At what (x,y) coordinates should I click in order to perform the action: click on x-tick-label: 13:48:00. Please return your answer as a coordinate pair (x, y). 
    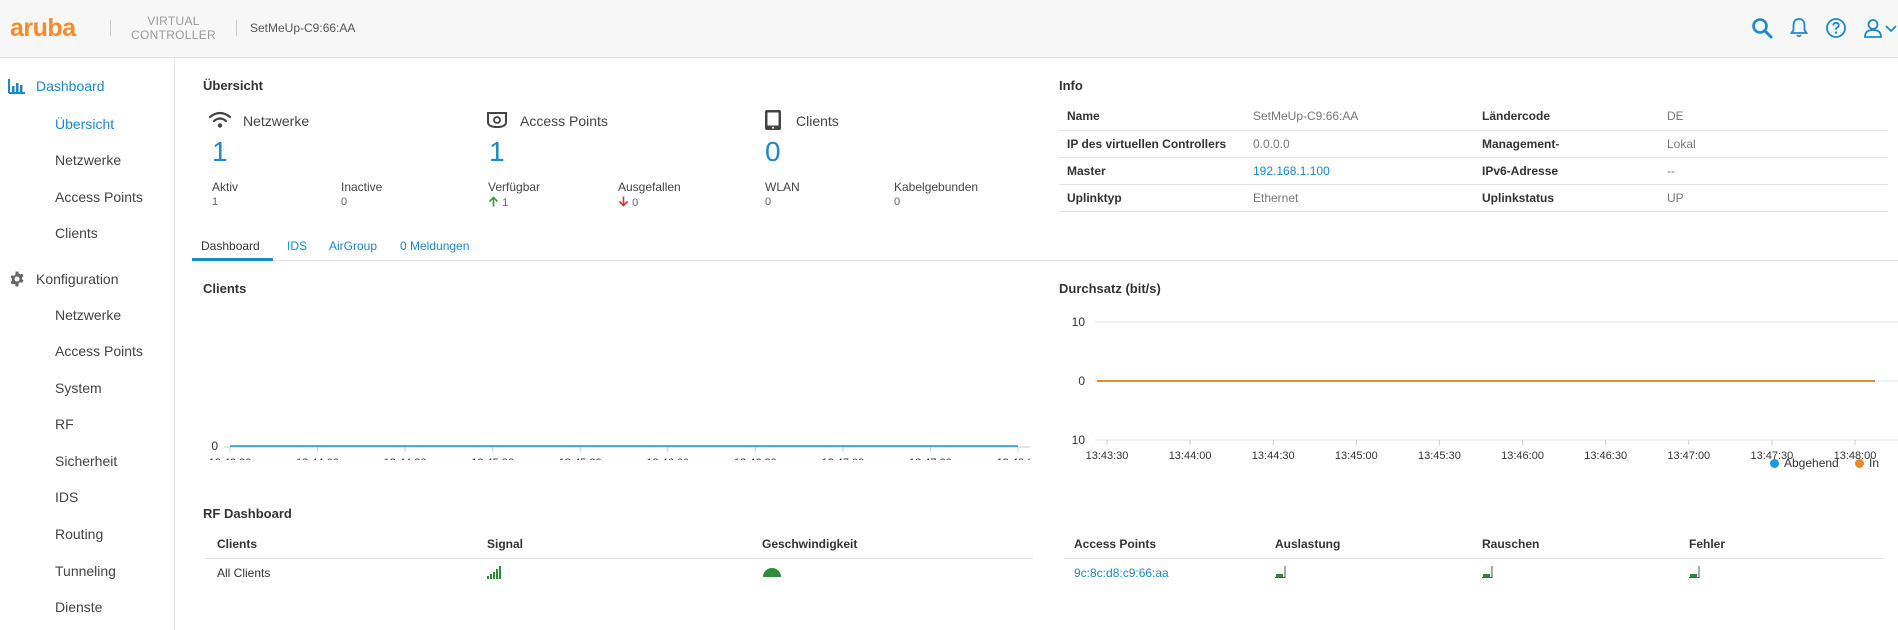
    Looking at the image, I should click on (1013, 458).